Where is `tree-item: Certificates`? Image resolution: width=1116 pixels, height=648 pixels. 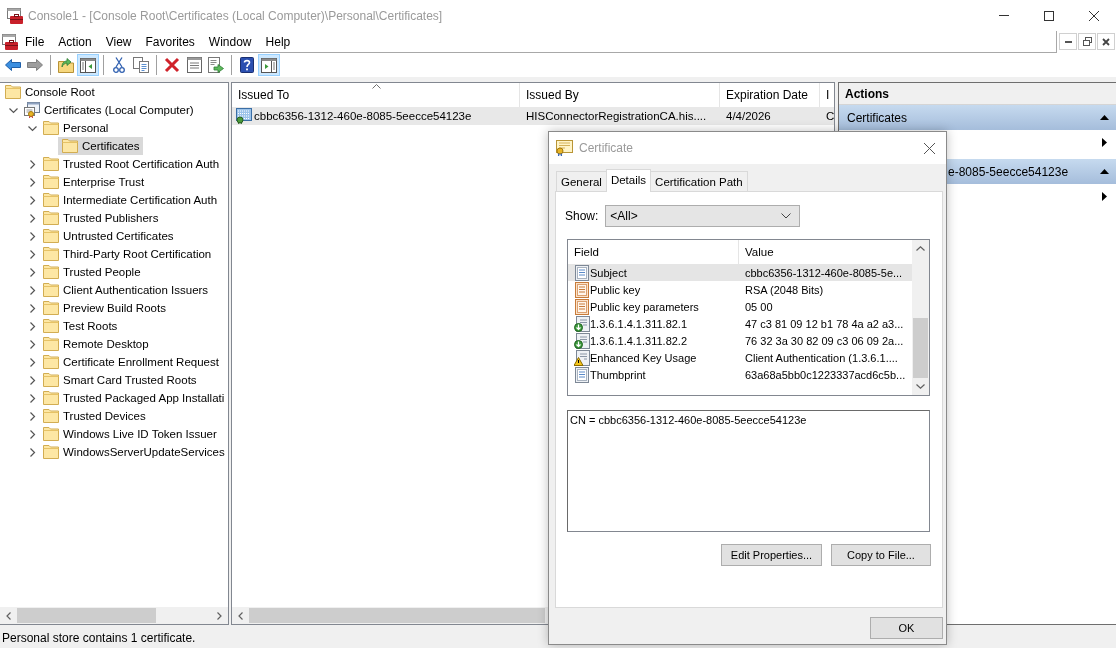 tree-item: Certificates is located at coordinates (100, 146).